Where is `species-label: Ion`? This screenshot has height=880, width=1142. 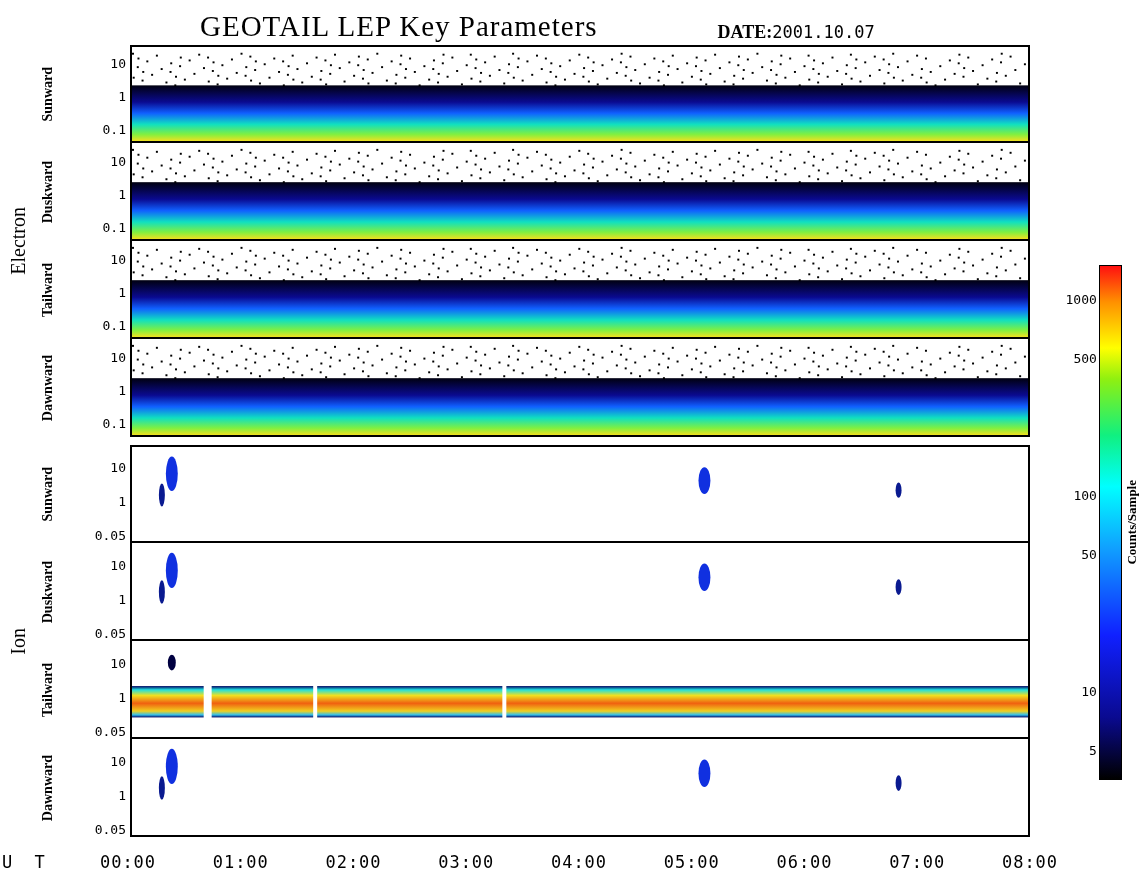 species-label: Ion is located at coordinates (18, 641).